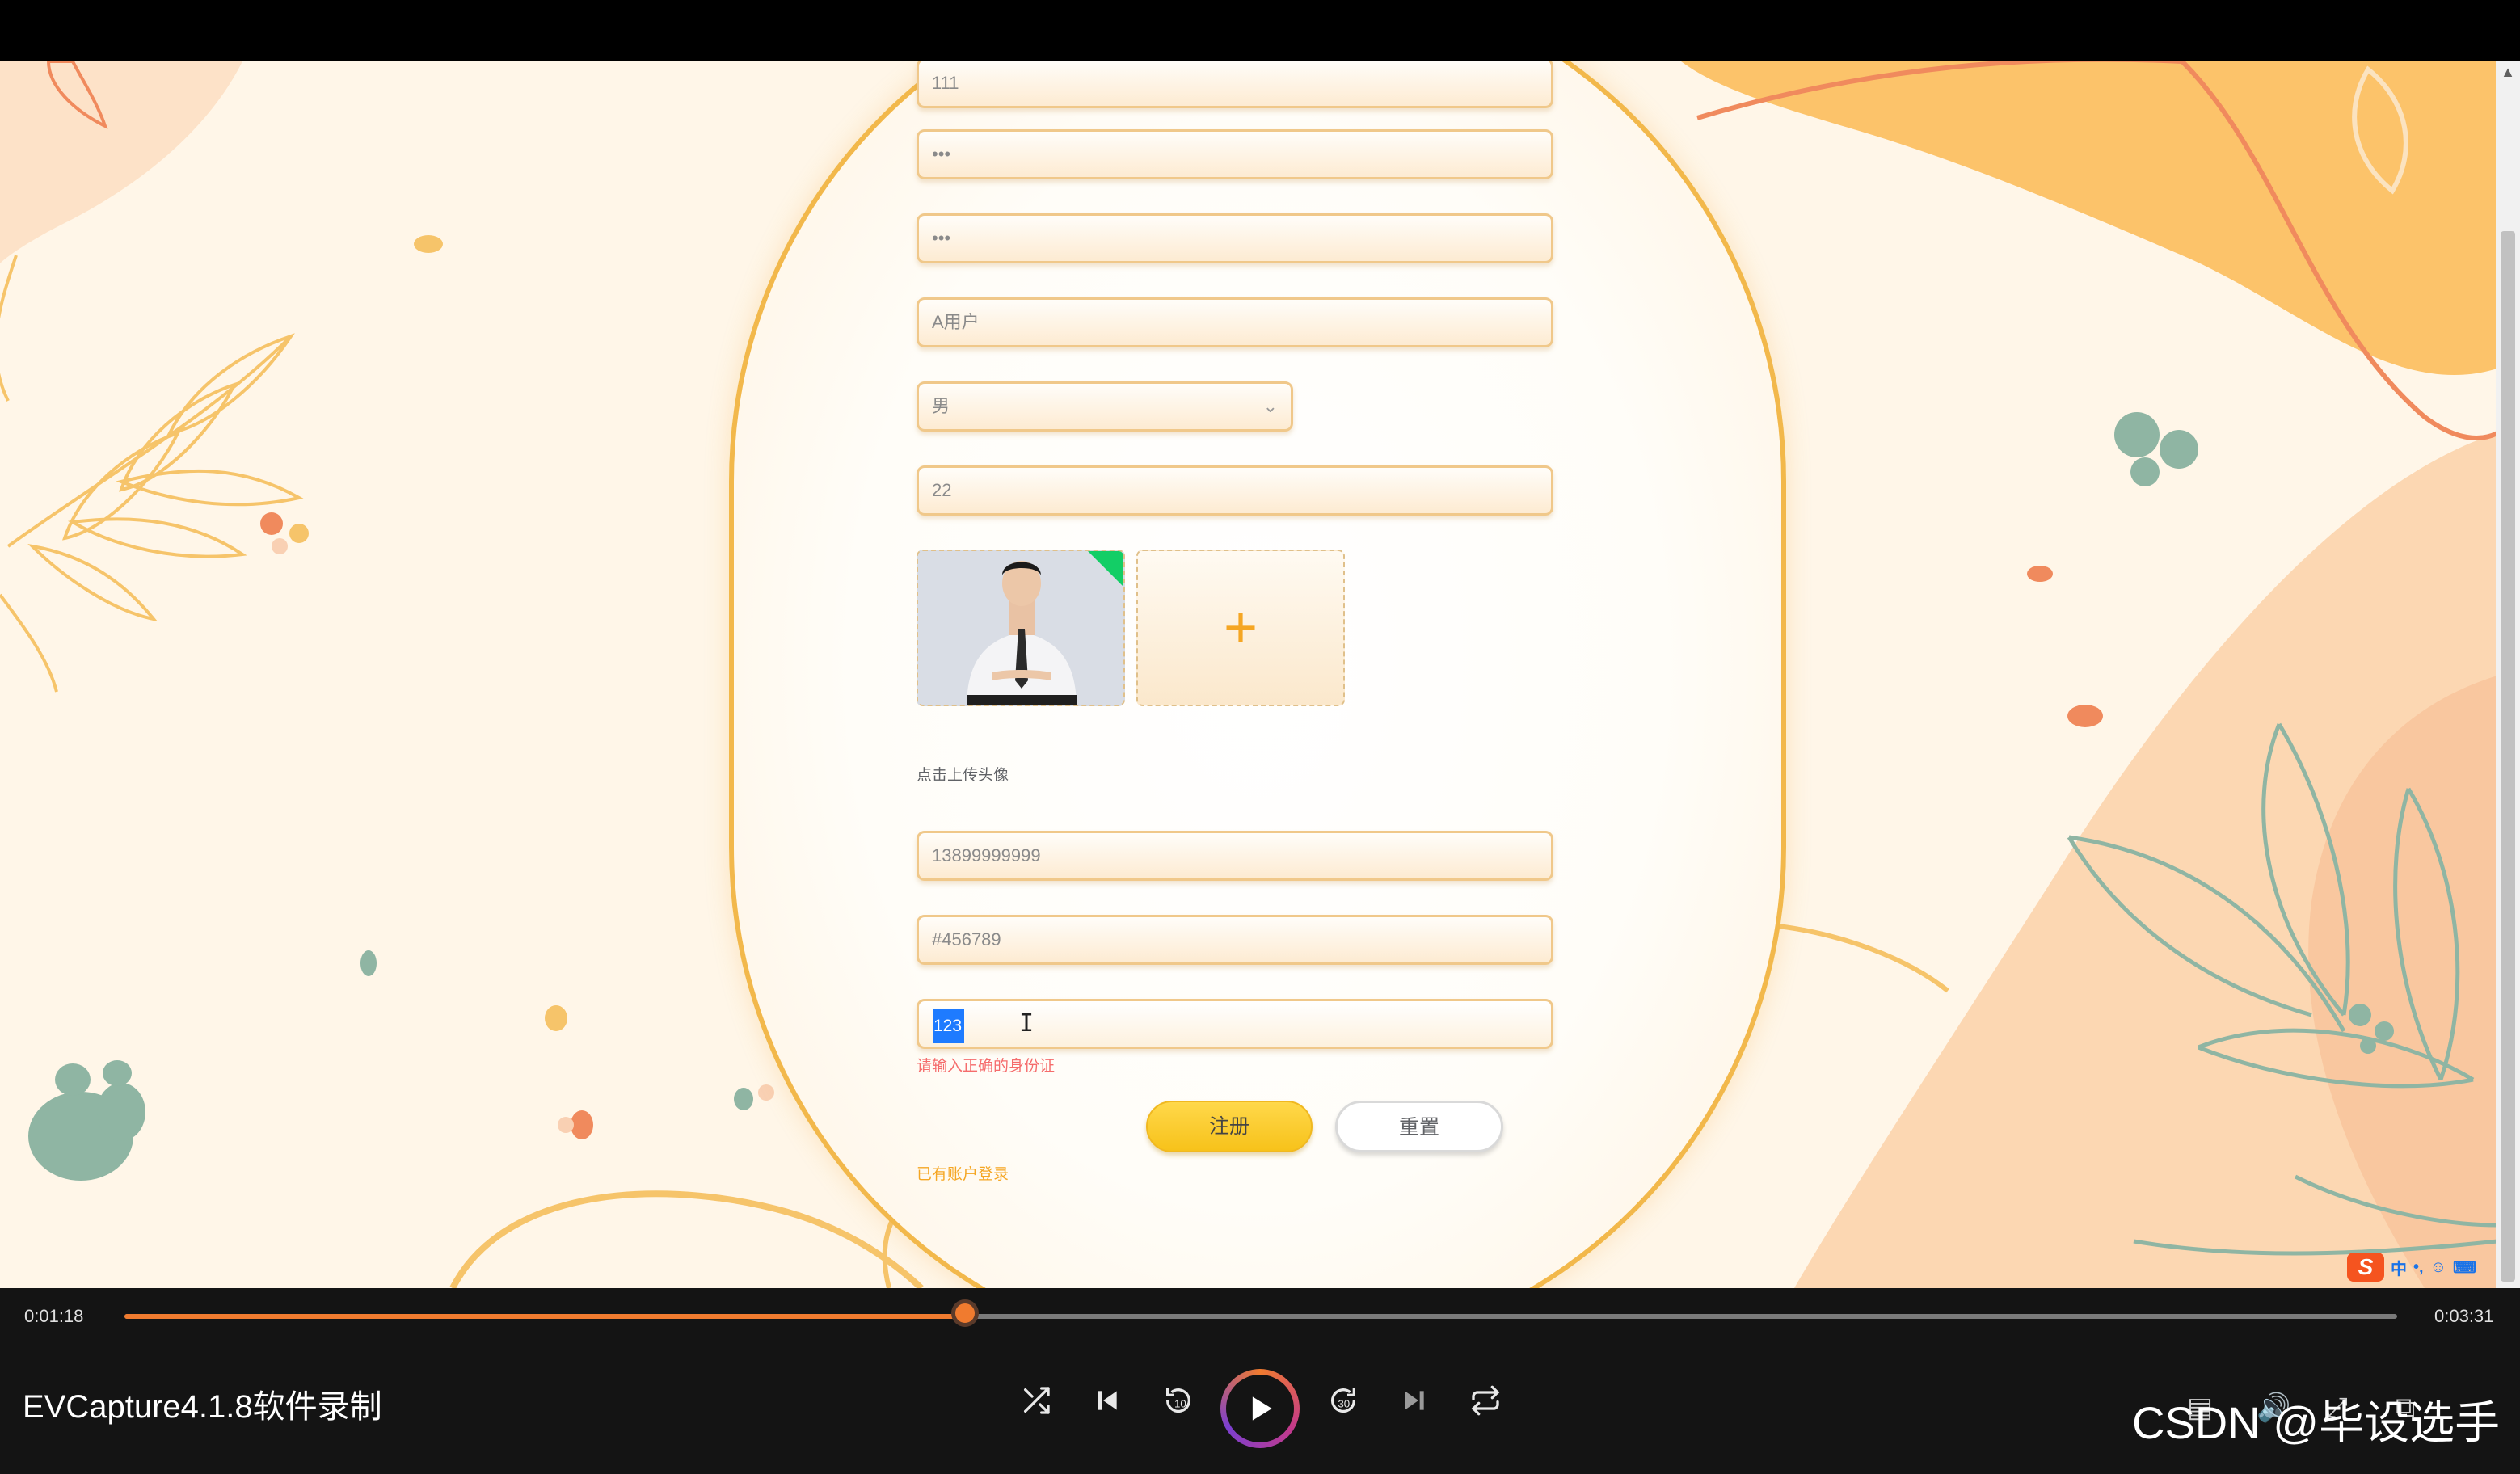  What do you see at coordinates (945, 83) in the screenshot?
I see `username-value: 111` at bounding box center [945, 83].